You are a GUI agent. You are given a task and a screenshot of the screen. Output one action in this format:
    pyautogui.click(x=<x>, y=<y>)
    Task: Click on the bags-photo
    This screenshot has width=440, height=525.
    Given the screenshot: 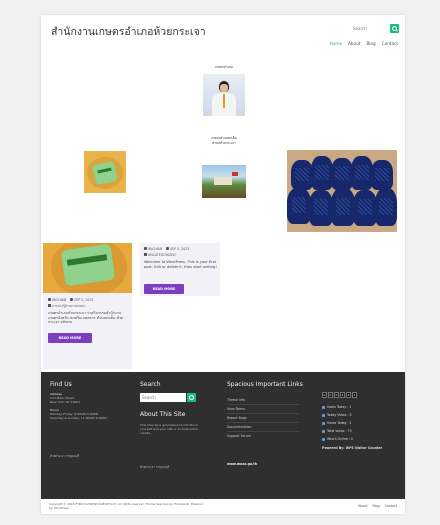 What is the action you would take?
    pyautogui.click(x=342, y=191)
    